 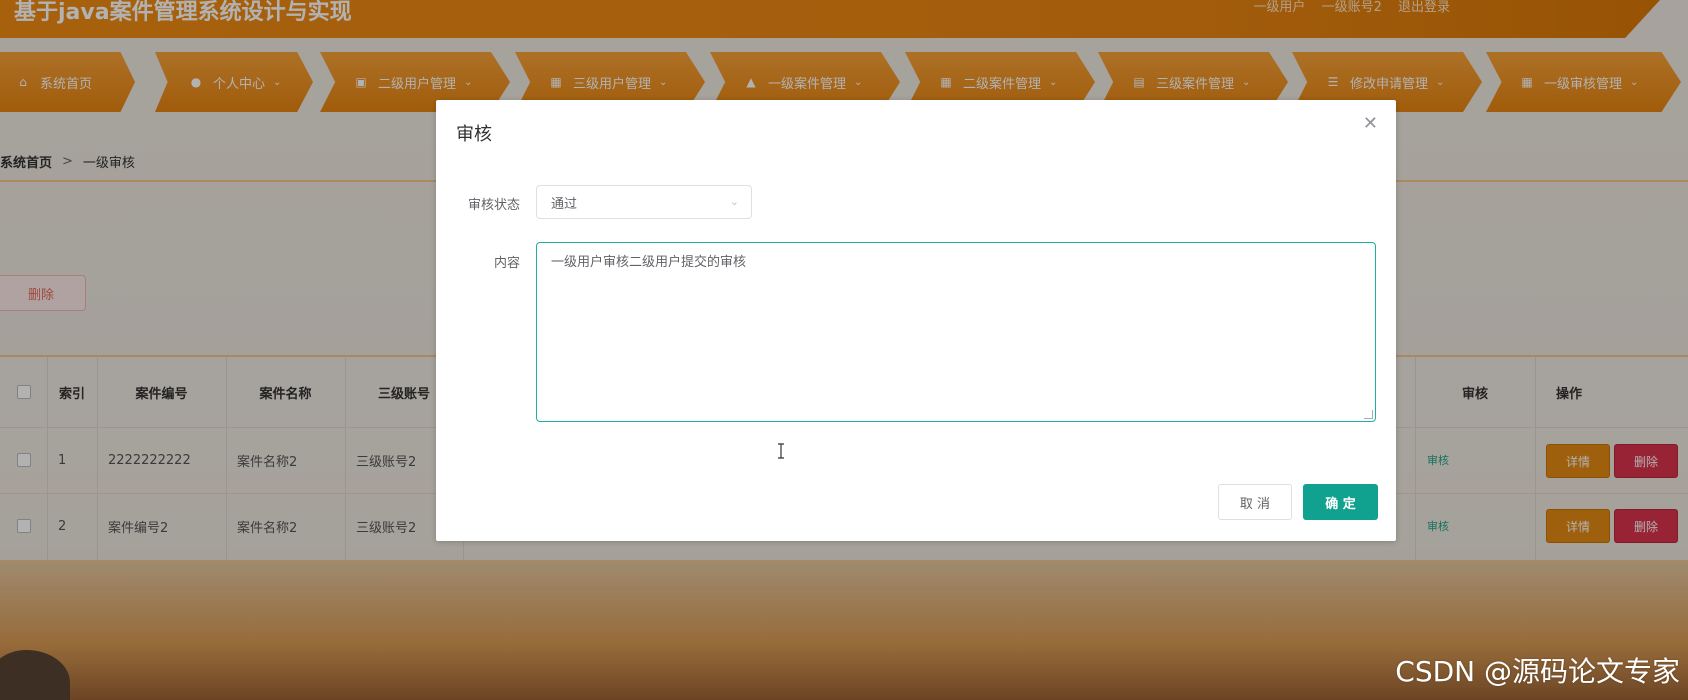 What do you see at coordinates (644, 202) in the screenshot?
I see `status-select: 通过 ⌄` at bounding box center [644, 202].